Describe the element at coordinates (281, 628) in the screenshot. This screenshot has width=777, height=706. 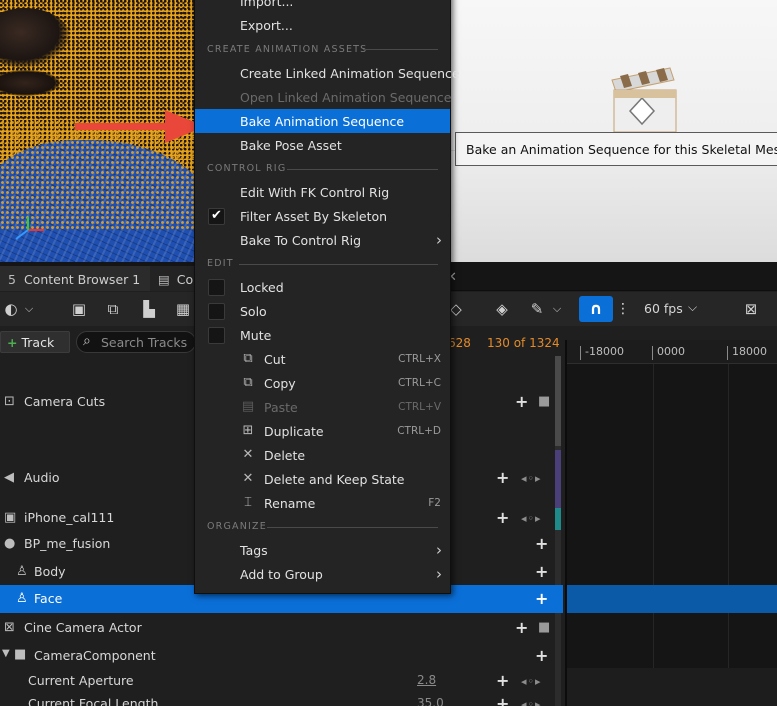
I see `track-cine-camera-actor: ⊠ Cine Camera Actor + ■` at that location.